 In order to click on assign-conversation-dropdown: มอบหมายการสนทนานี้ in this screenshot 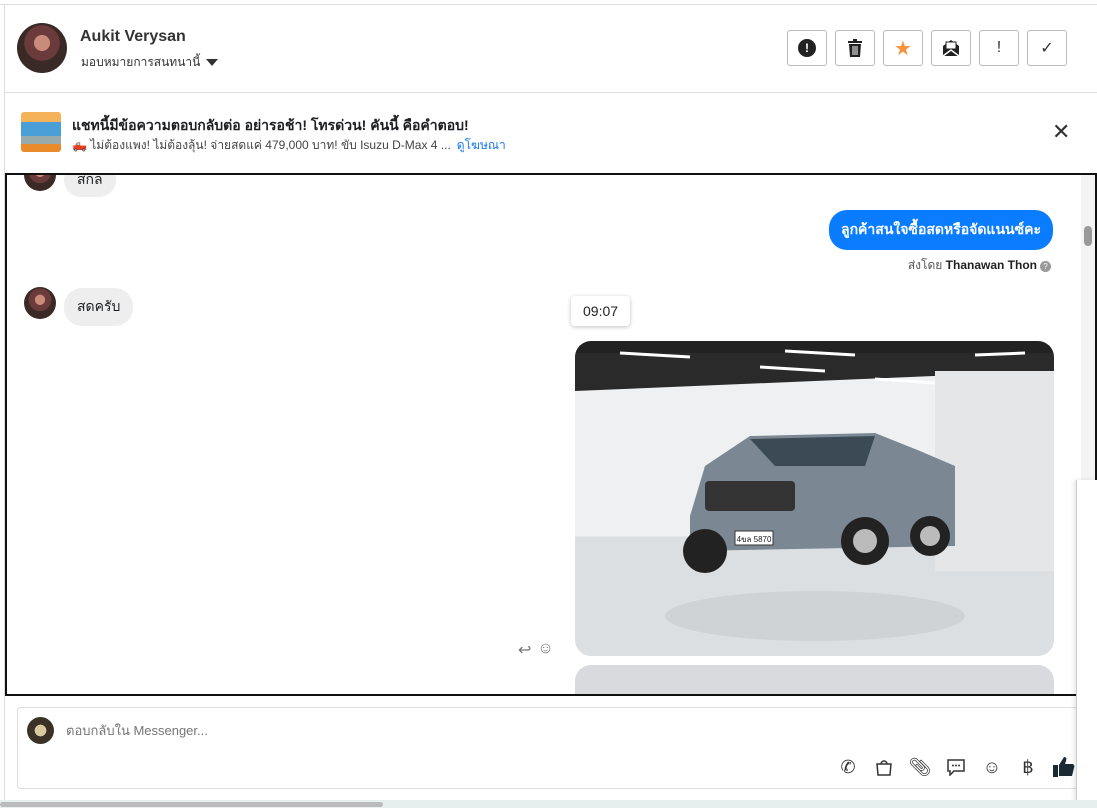, I will do `click(150, 62)`.